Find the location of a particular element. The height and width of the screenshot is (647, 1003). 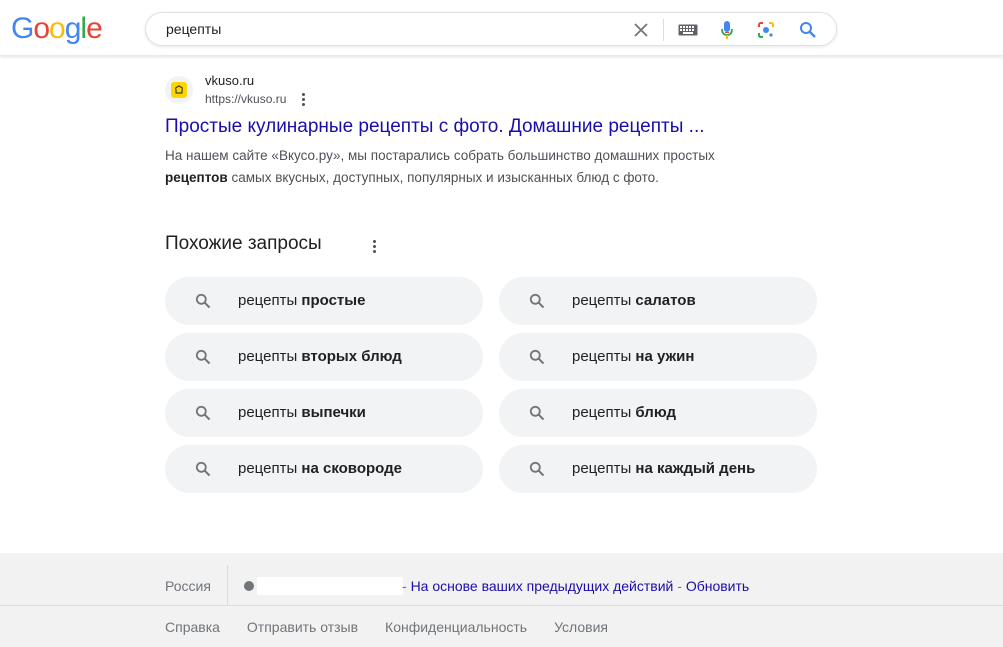

header-bar: Google is located at coordinates (501, 28).